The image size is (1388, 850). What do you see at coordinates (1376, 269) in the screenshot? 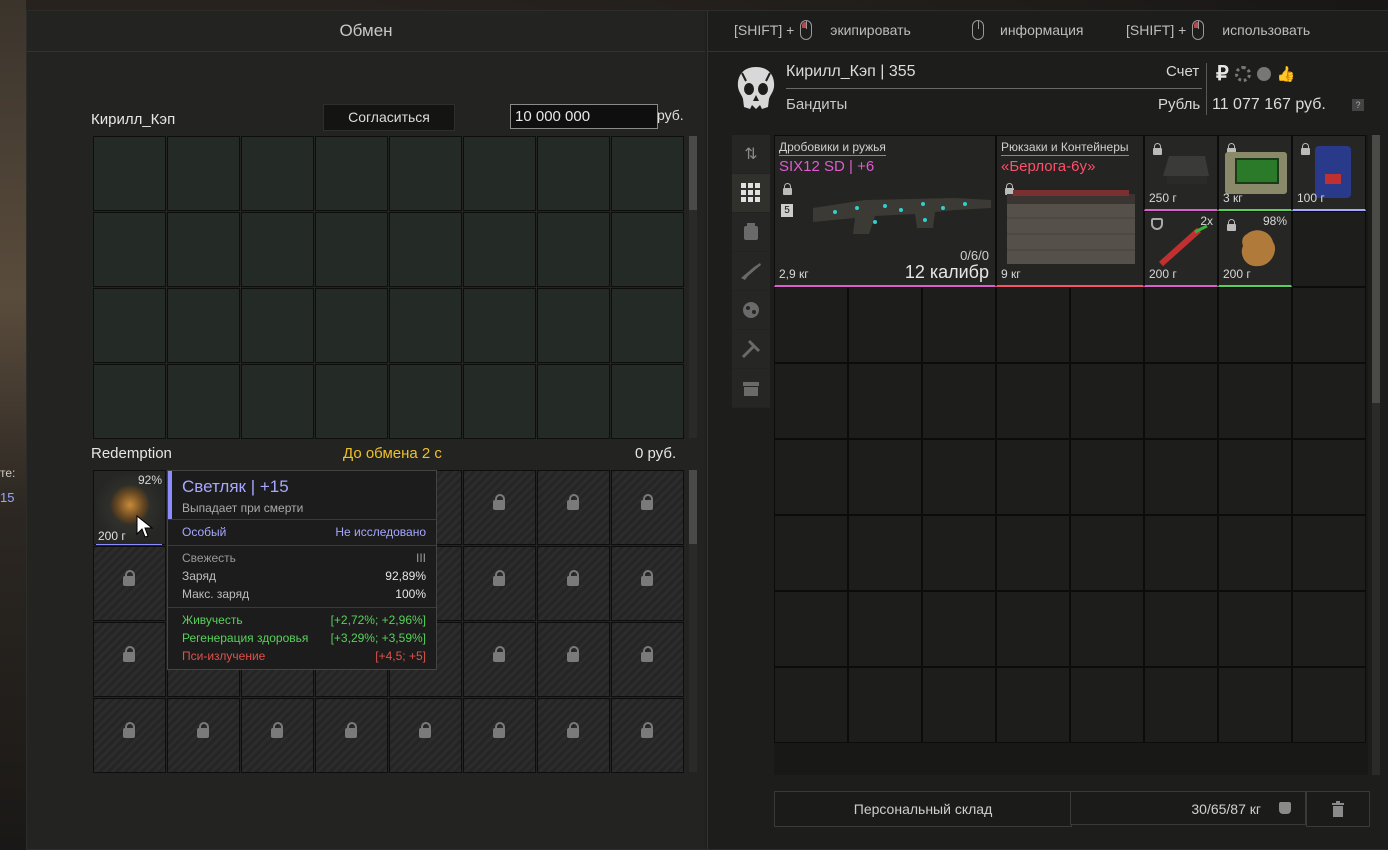
I see `inventory-scroll-thumb` at bounding box center [1376, 269].